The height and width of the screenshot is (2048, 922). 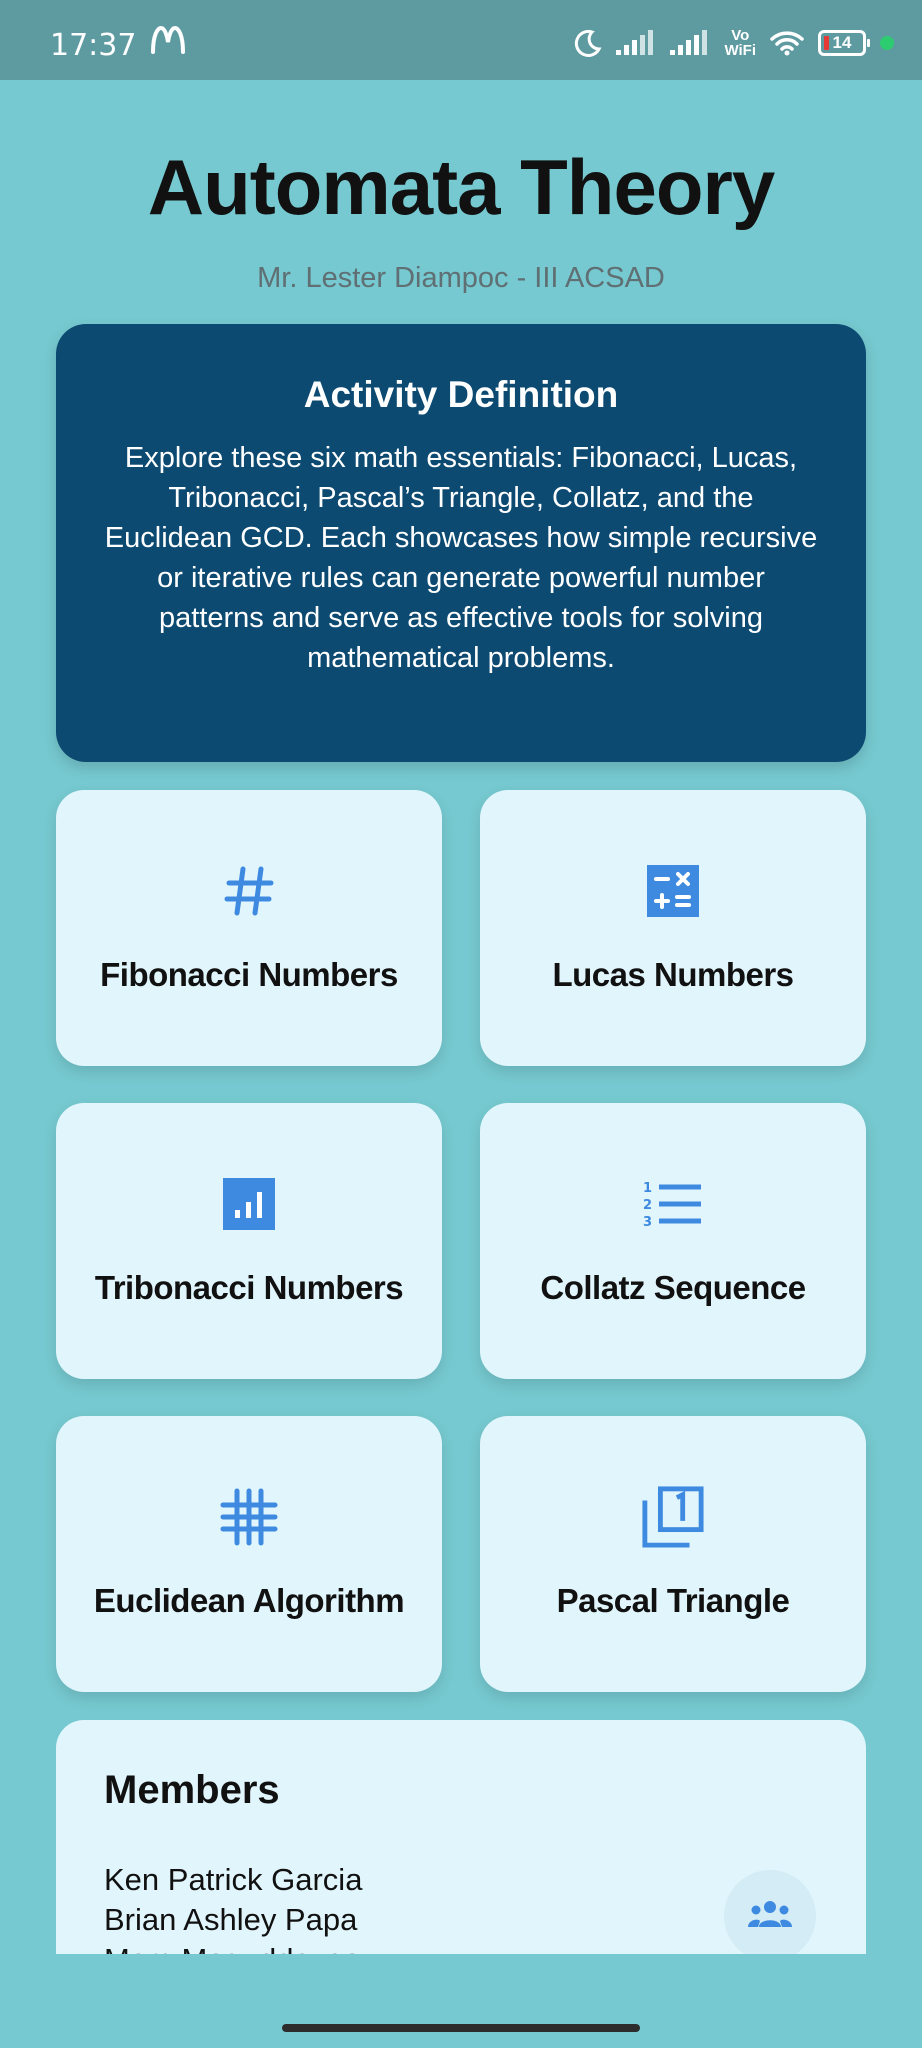 I want to click on page-subtitle: Mr. Lester Diampoc - III ACSAD, so click(x=461, y=278).